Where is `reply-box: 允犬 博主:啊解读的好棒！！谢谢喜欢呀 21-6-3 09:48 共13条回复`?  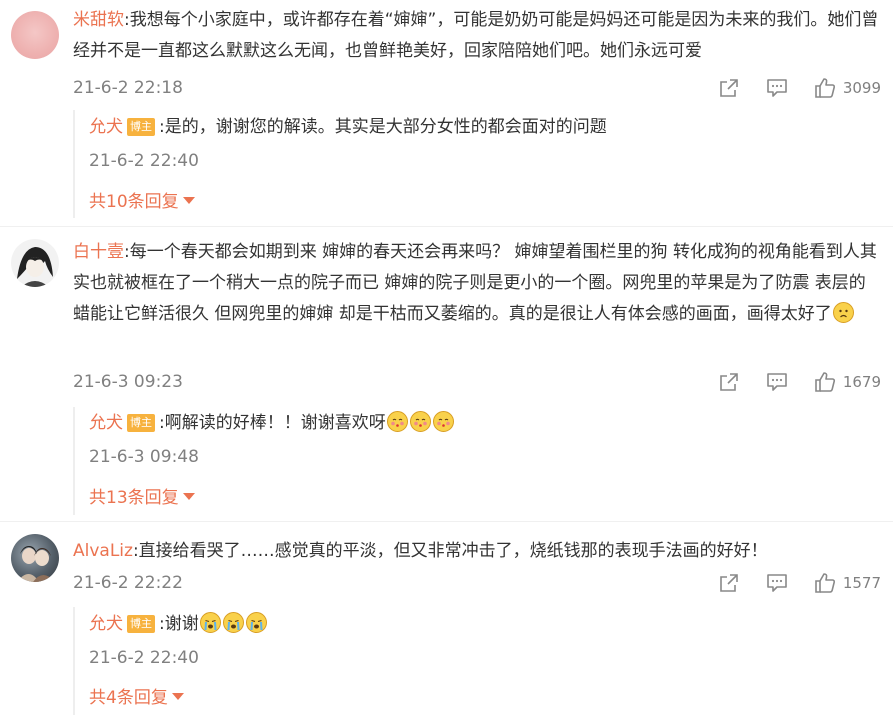 reply-box: 允犬 博主:啊解读的好棒！！谢谢喜欢呀 21-6-3 09:48 共13条回复 is located at coordinates (478, 461).